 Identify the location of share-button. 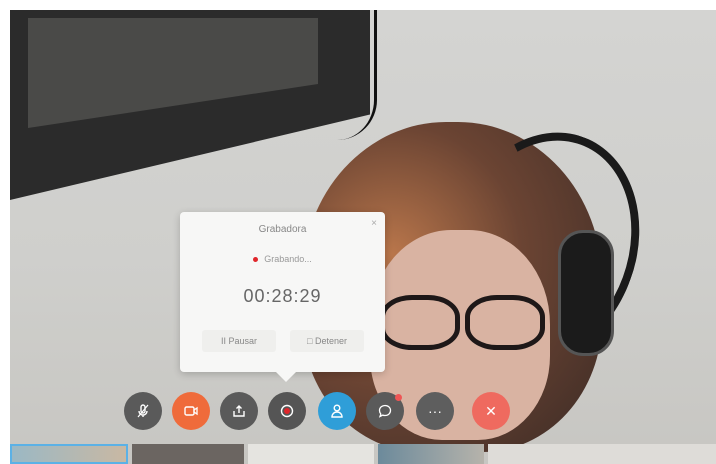
(239, 411).